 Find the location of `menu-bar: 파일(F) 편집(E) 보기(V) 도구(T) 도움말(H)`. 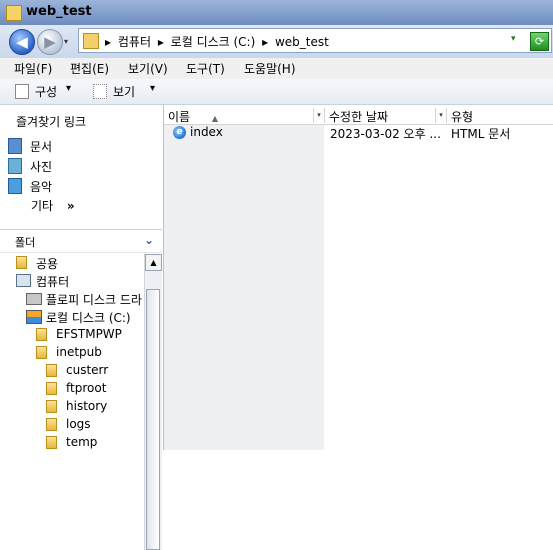

menu-bar: 파일(F) 편집(E) 보기(V) 도구(T) 도움말(H) is located at coordinates (276, 69).